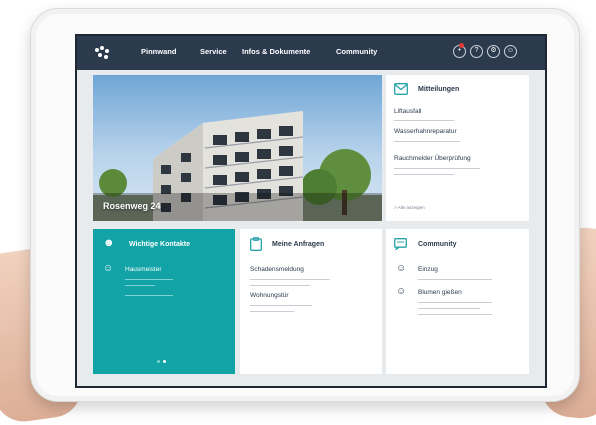 This screenshot has height=425, width=596. Describe the element at coordinates (440, 292) in the screenshot. I see `community-item: Blumen gießen` at that location.